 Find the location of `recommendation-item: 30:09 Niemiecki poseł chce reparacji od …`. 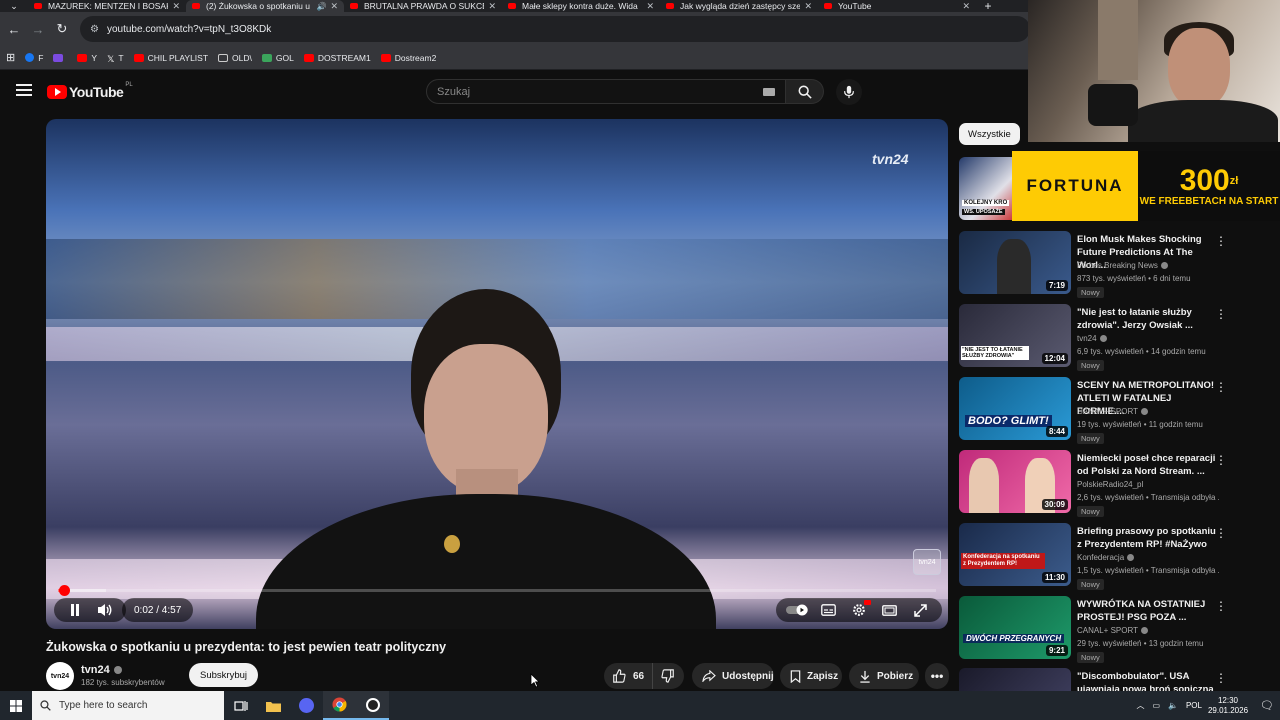

recommendation-item: 30:09 Niemiecki poseł chce reparacji od … is located at coordinates (1094, 483).